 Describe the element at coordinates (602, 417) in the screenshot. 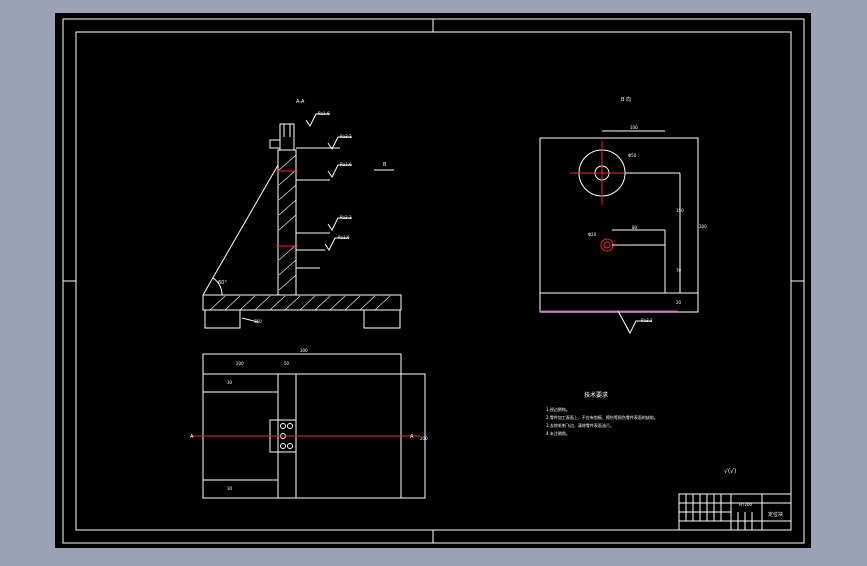

I see `tech-line: 2.零件加工表面上，不应有划痕、擦伤等损伤零件表面的缺陷。` at that location.